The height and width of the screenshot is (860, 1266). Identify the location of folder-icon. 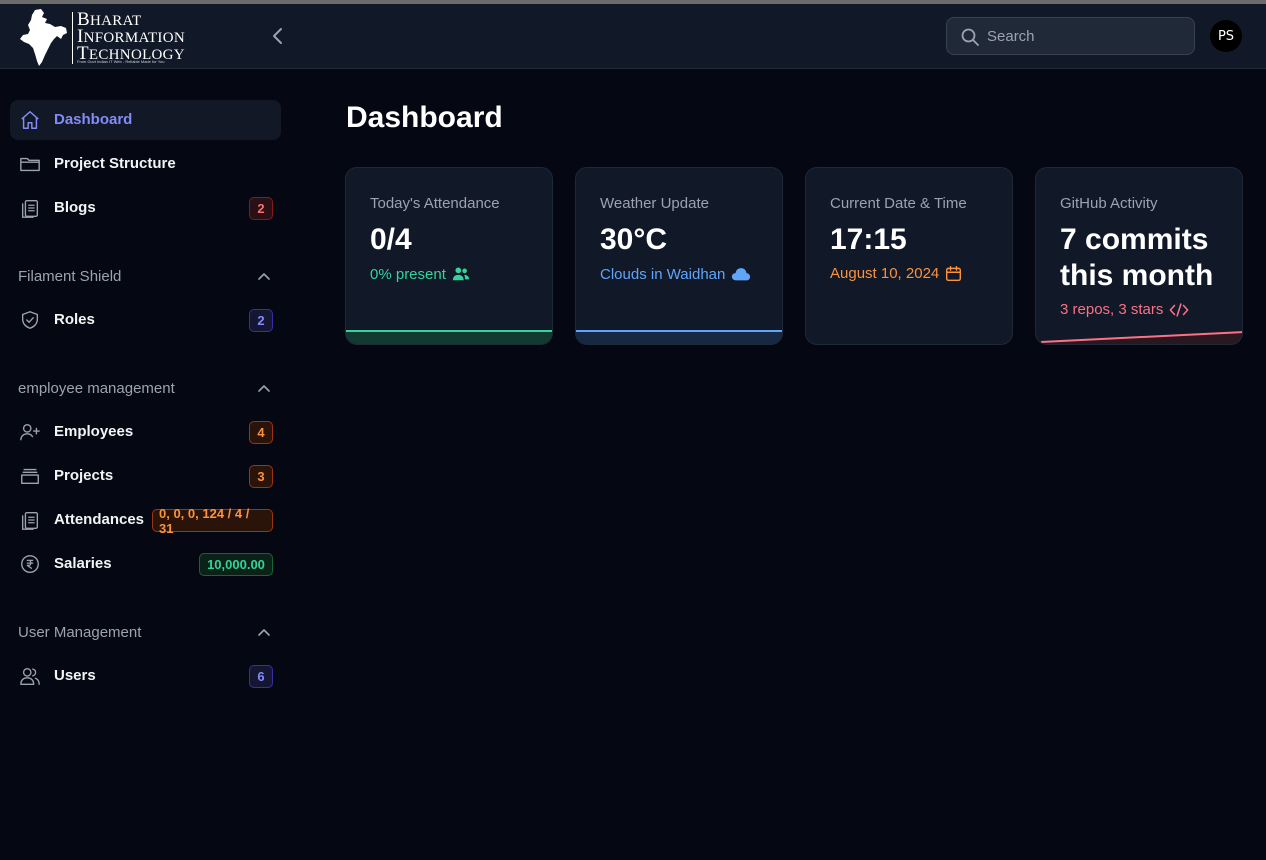
(30, 164).